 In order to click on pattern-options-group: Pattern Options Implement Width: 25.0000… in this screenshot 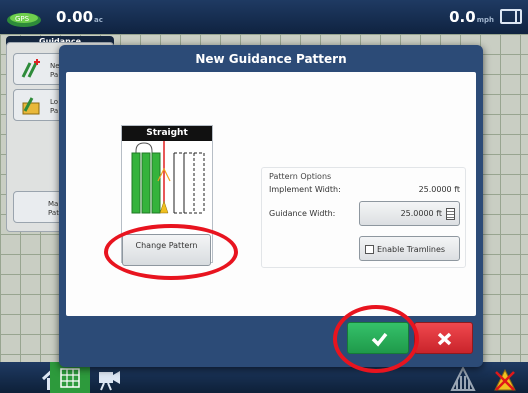, I will do `click(363, 217)`.